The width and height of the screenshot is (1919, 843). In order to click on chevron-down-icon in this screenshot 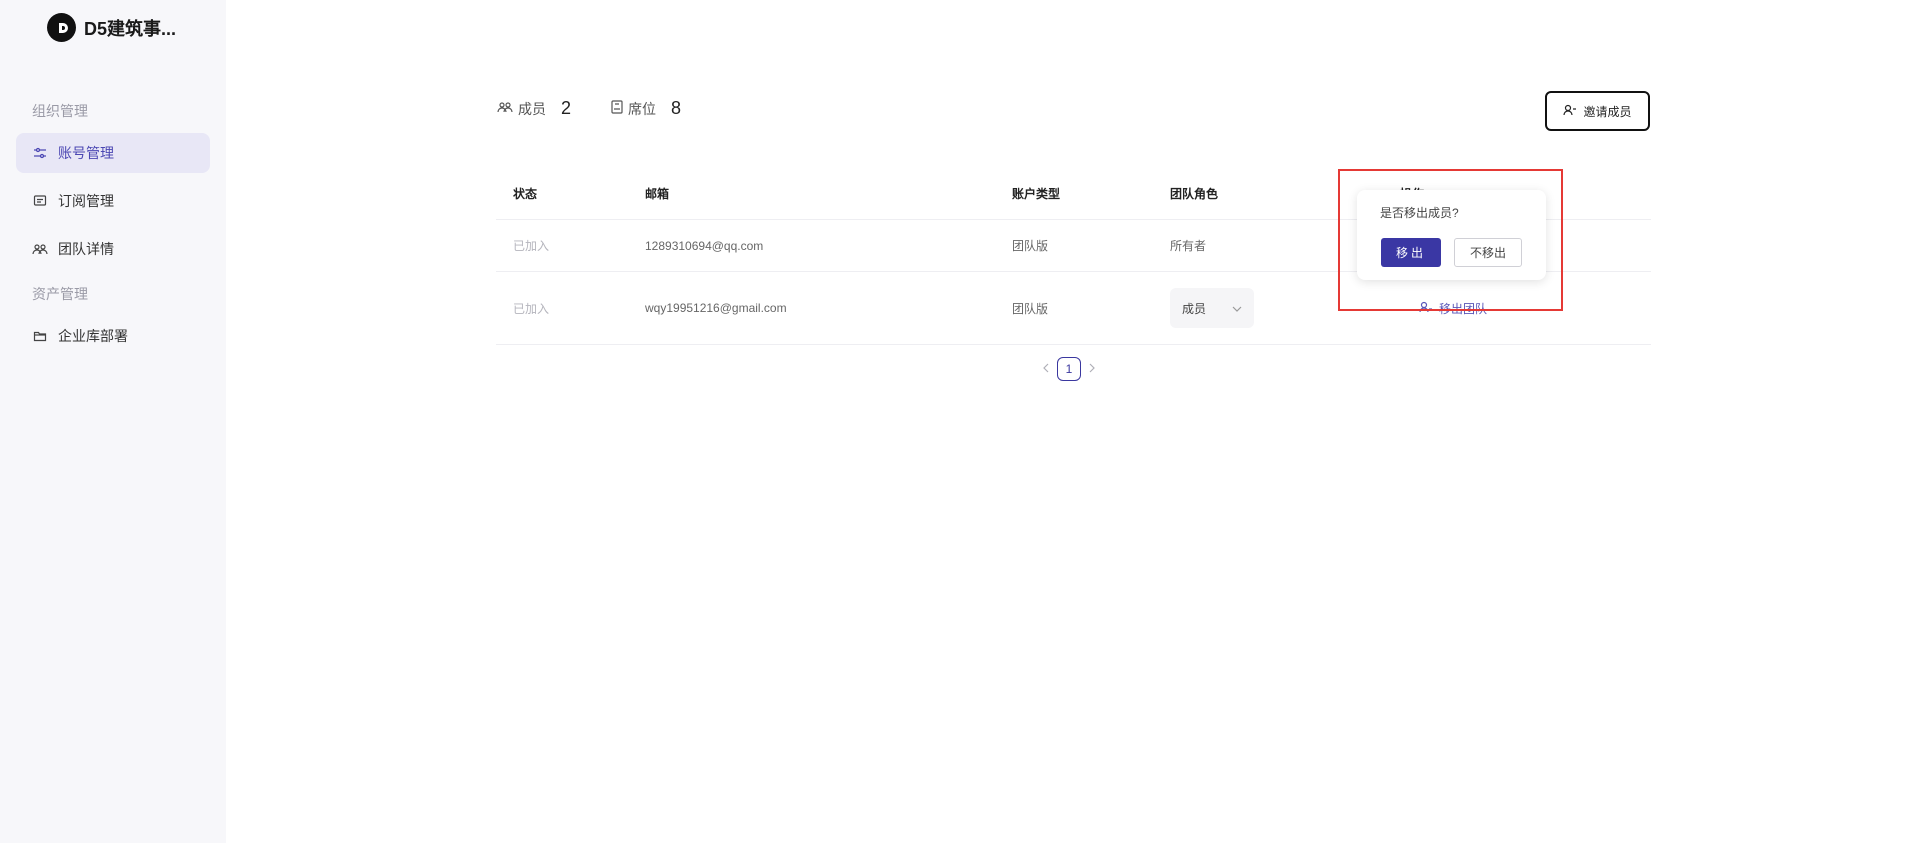, I will do `click(1237, 308)`.